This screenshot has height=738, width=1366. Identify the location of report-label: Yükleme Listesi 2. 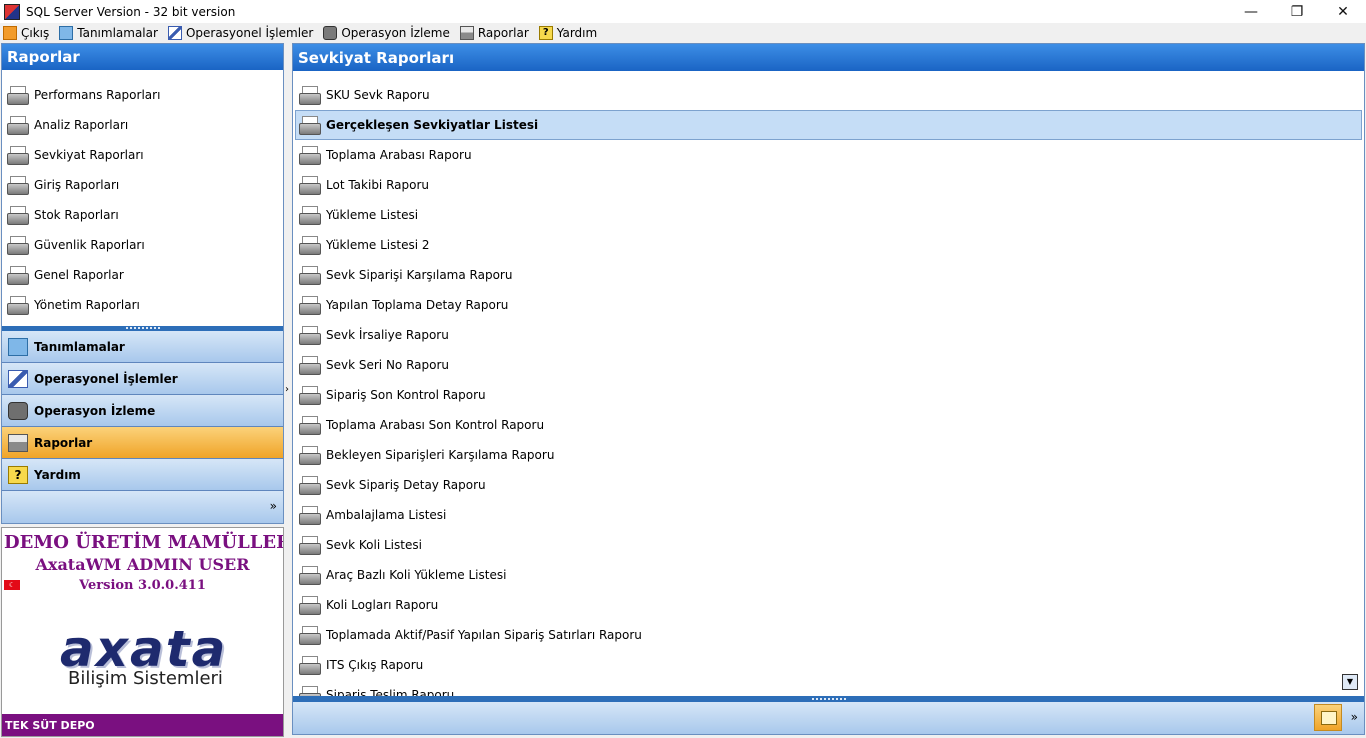
(378, 245).